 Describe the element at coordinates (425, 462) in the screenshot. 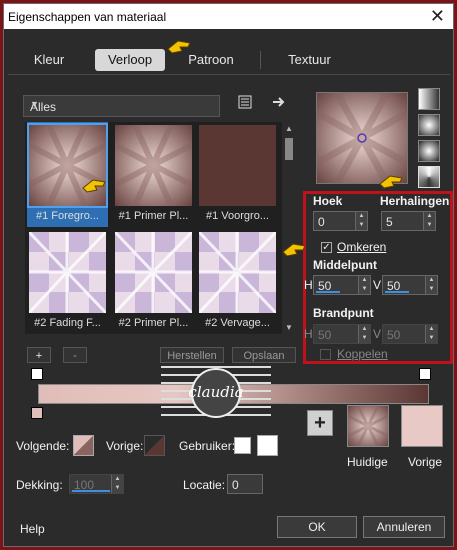

I see `previous-label: Vorige` at that location.